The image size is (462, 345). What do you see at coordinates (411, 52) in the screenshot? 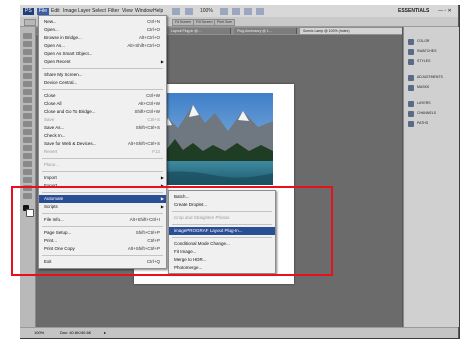
I see `swatches-panel-icon` at bounding box center [411, 52].